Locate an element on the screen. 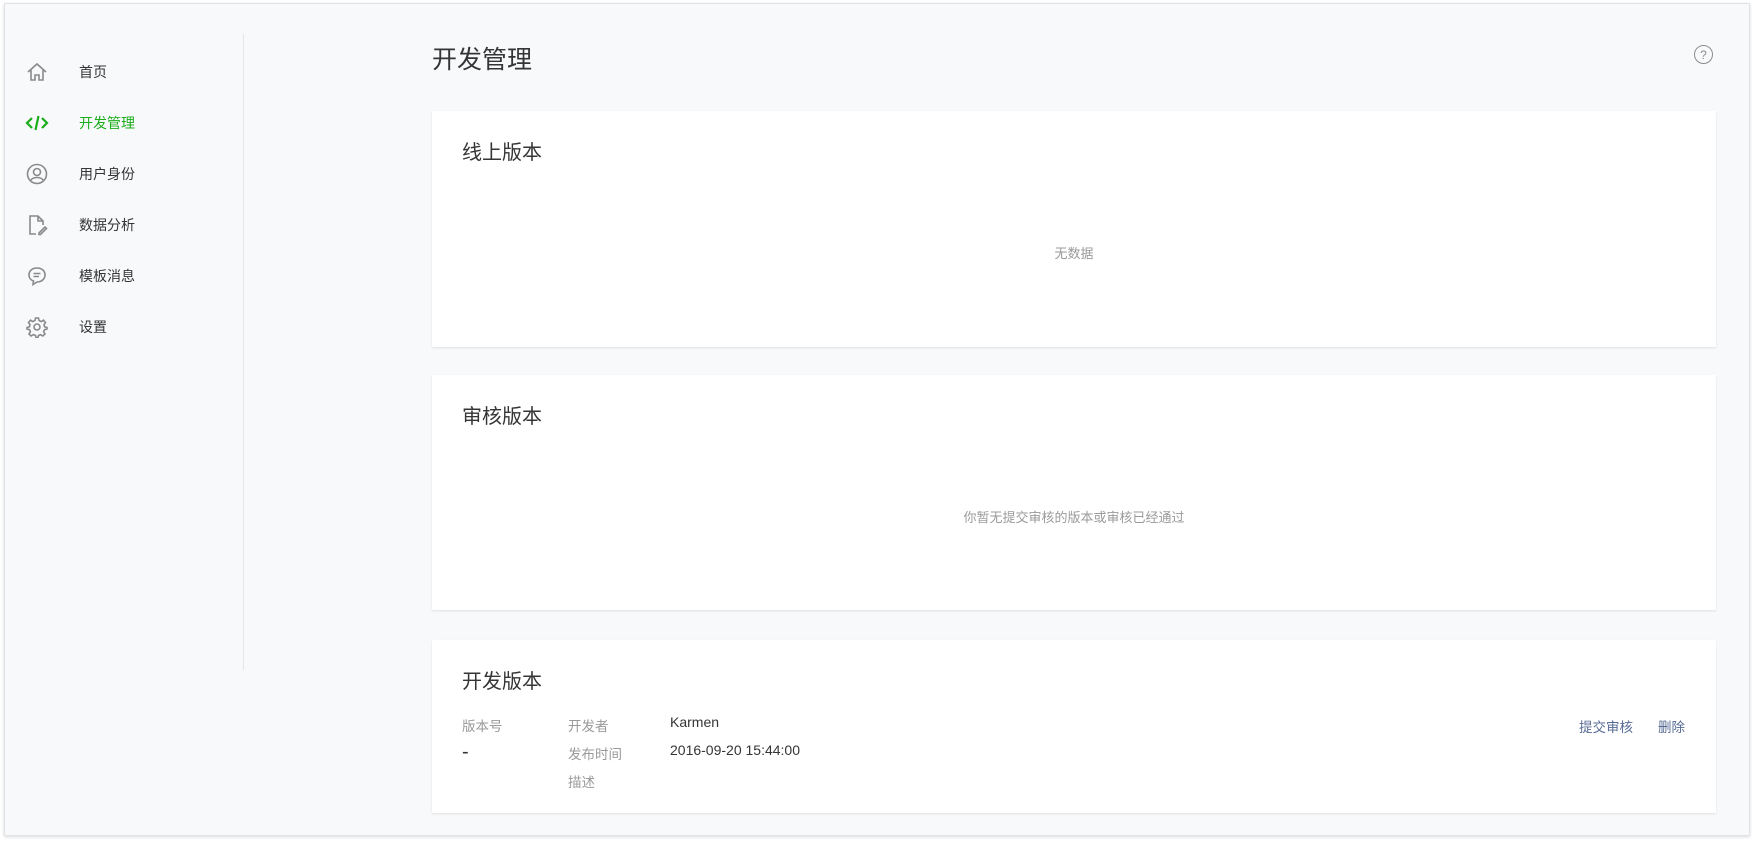 Image resolution: width=1754 pixels, height=841 pixels. sidebar-item-template-message: 模板消息 is located at coordinates (124, 276).